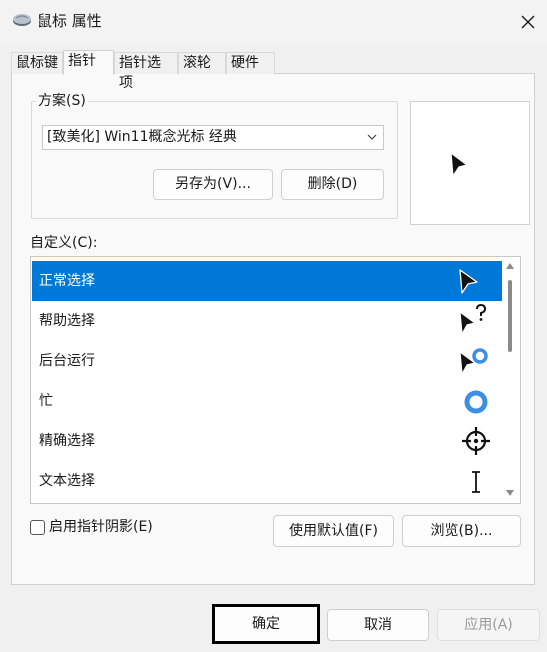 The height and width of the screenshot is (652, 547). I want to click on list-item-text-select: 文本选择, so click(267, 481).